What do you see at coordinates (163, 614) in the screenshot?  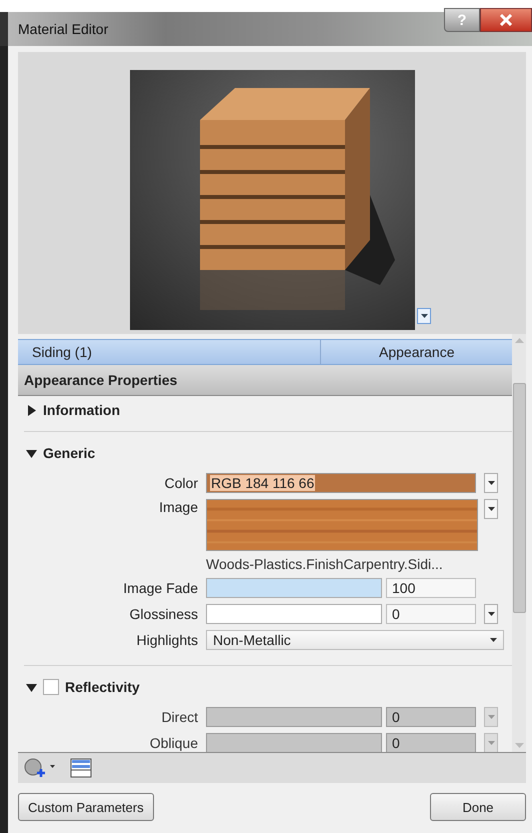 I see `property-label: Glossiness` at bounding box center [163, 614].